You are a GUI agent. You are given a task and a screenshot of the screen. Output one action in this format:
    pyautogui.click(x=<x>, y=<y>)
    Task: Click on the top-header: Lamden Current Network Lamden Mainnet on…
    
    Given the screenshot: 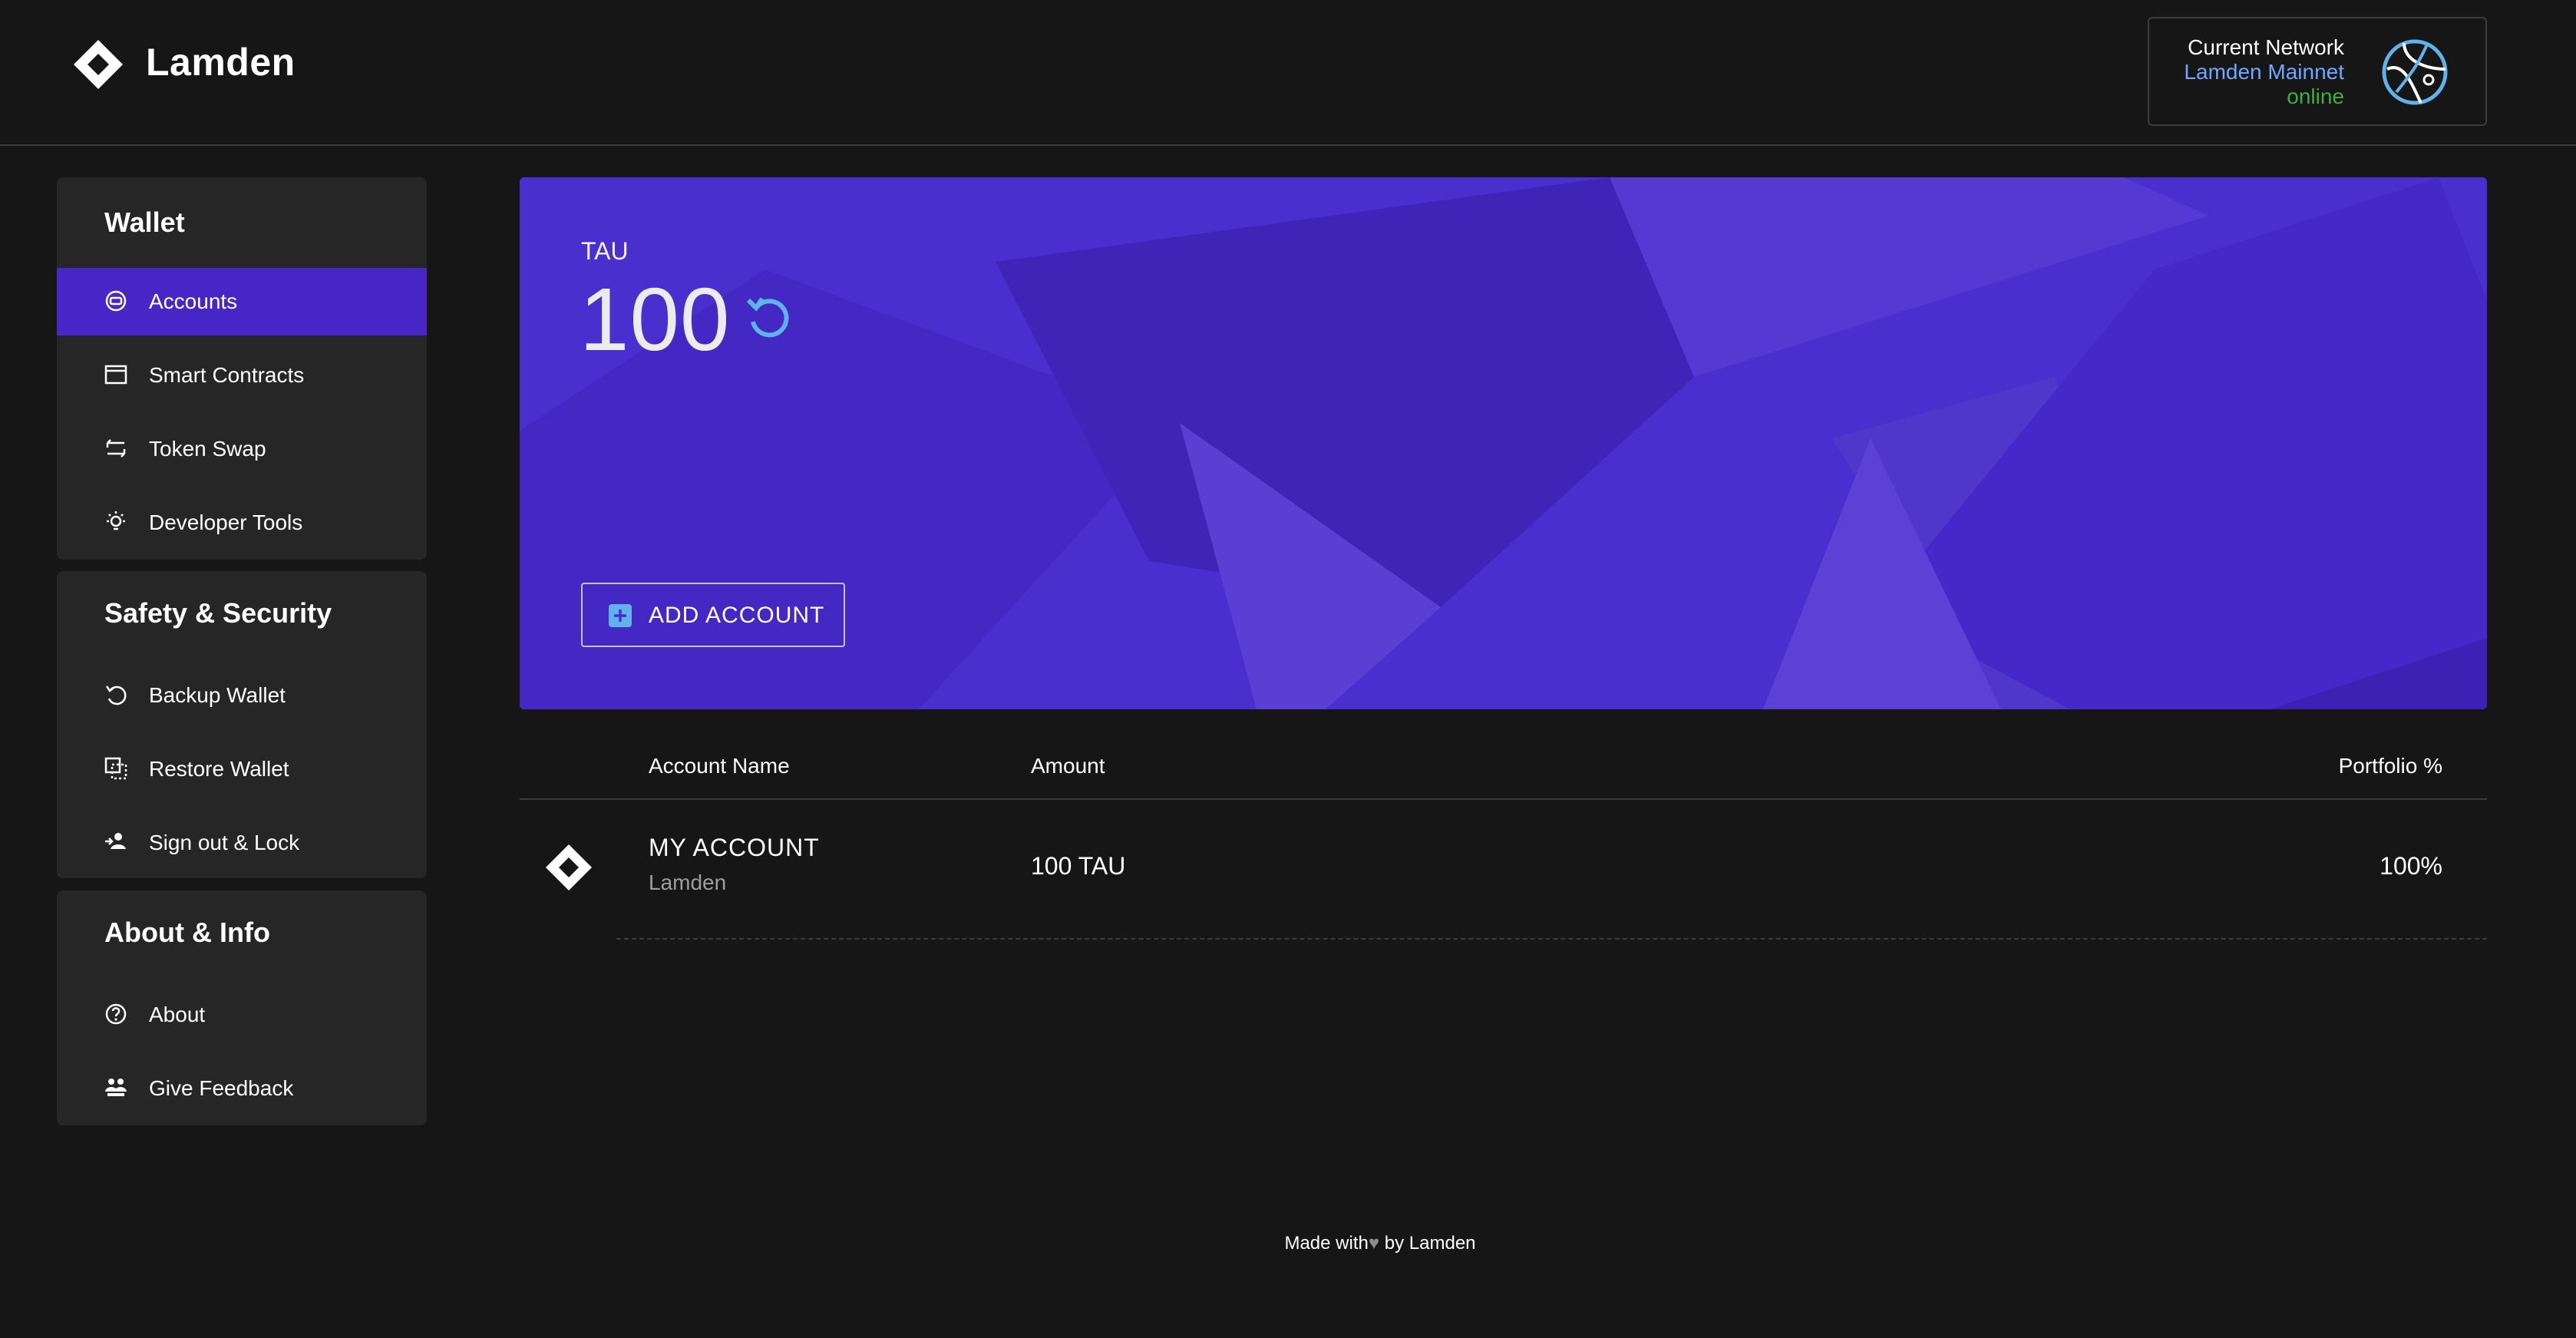 What is the action you would take?
    pyautogui.click(x=1288, y=73)
    